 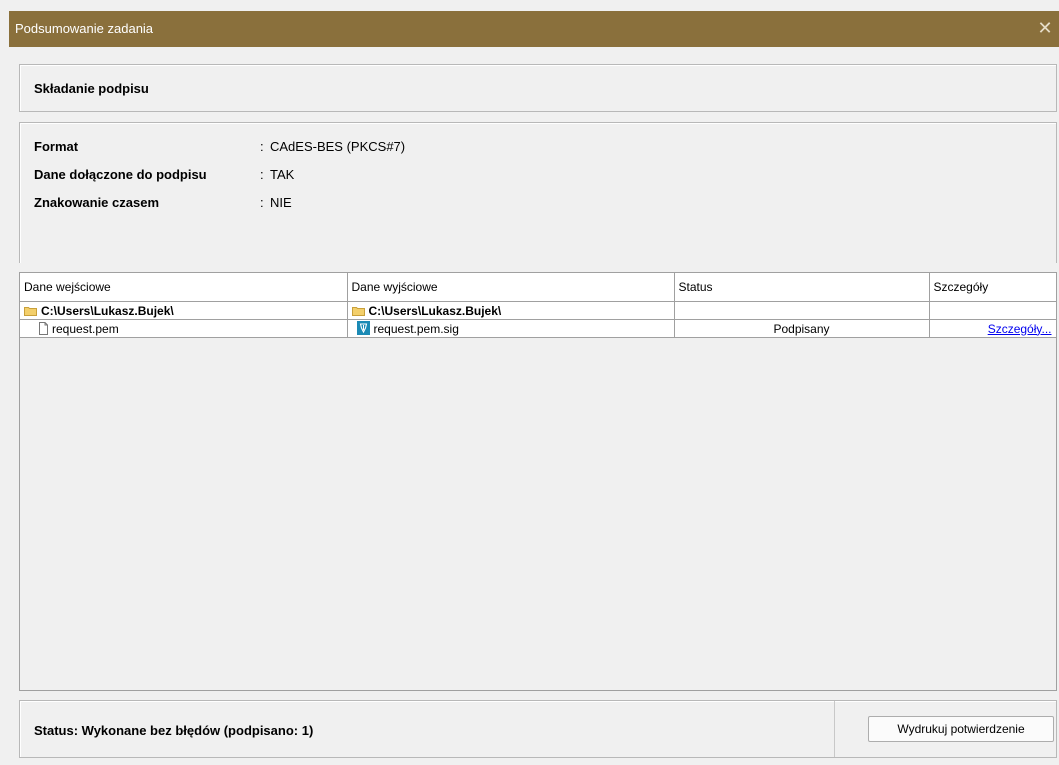 I want to click on column-header-status: Status, so click(x=802, y=287).